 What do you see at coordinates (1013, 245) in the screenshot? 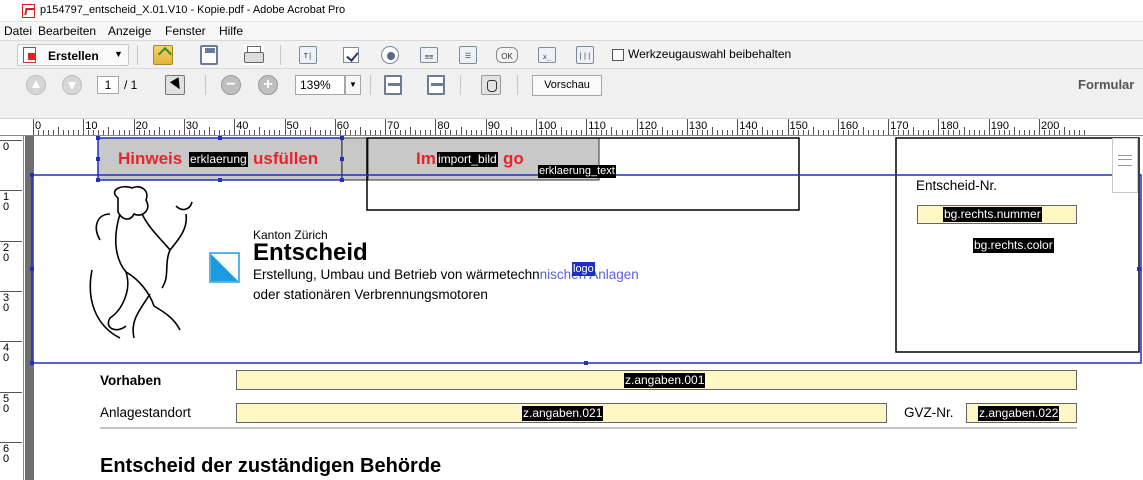
I see `rechts-color-field-name: bg.rechts.color` at bounding box center [1013, 245].